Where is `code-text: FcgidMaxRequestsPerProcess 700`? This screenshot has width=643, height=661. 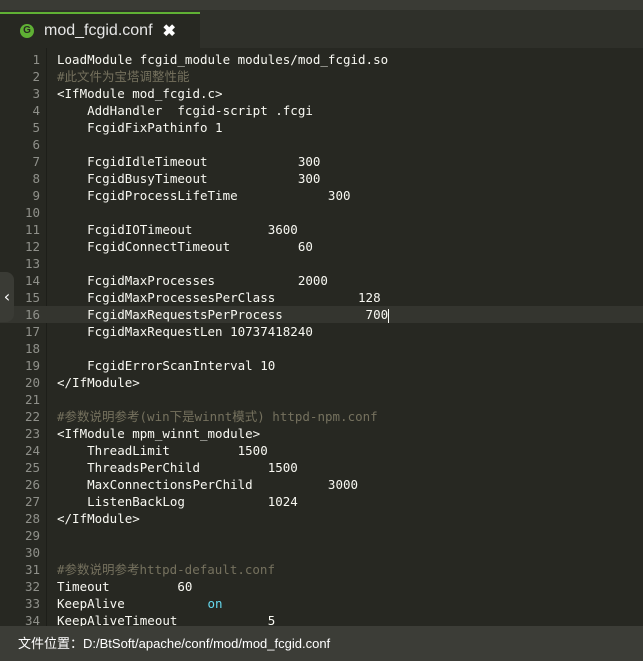
code-text: FcgidMaxRequestsPerProcess 700 is located at coordinates (223, 314).